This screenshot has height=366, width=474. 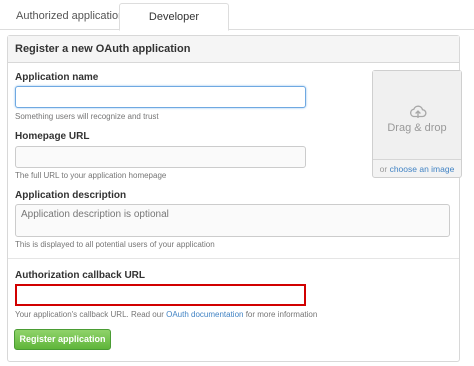 I want to click on drag-drop-text: Drag & drop, so click(x=417, y=128).